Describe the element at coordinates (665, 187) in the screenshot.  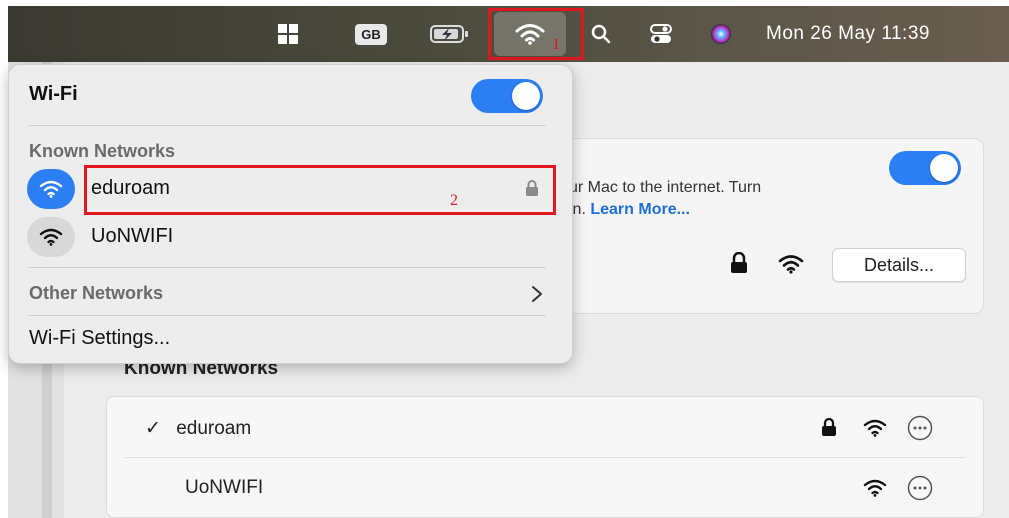
I see `wifi-description-line1: ur Mac to the internet. Turn` at that location.